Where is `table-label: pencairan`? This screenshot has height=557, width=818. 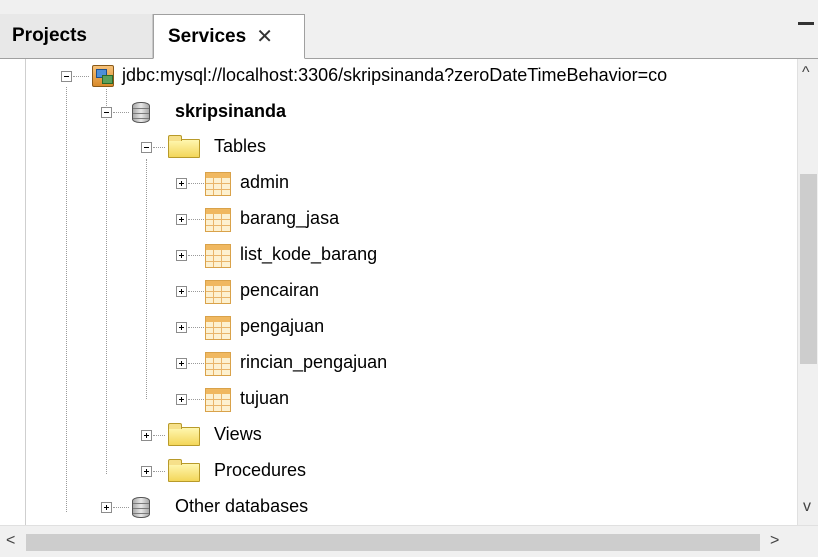 table-label: pencairan is located at coordinates (280, 290).